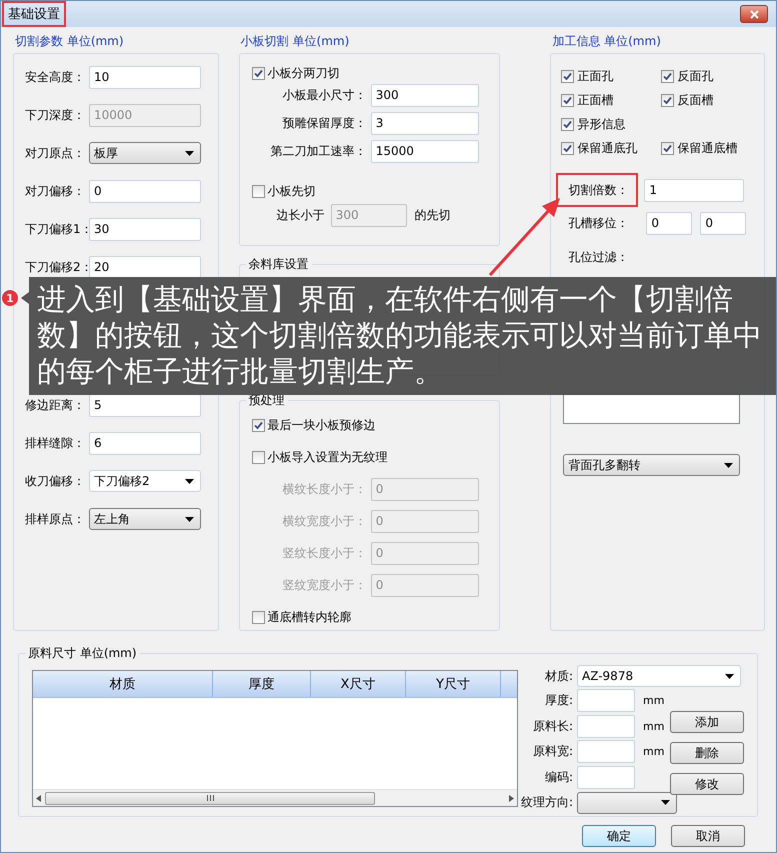  What do you see at coordinates (34, 14) in the screenshot?
I see `window-title: 基础设置` at bounding box center [34, 14].